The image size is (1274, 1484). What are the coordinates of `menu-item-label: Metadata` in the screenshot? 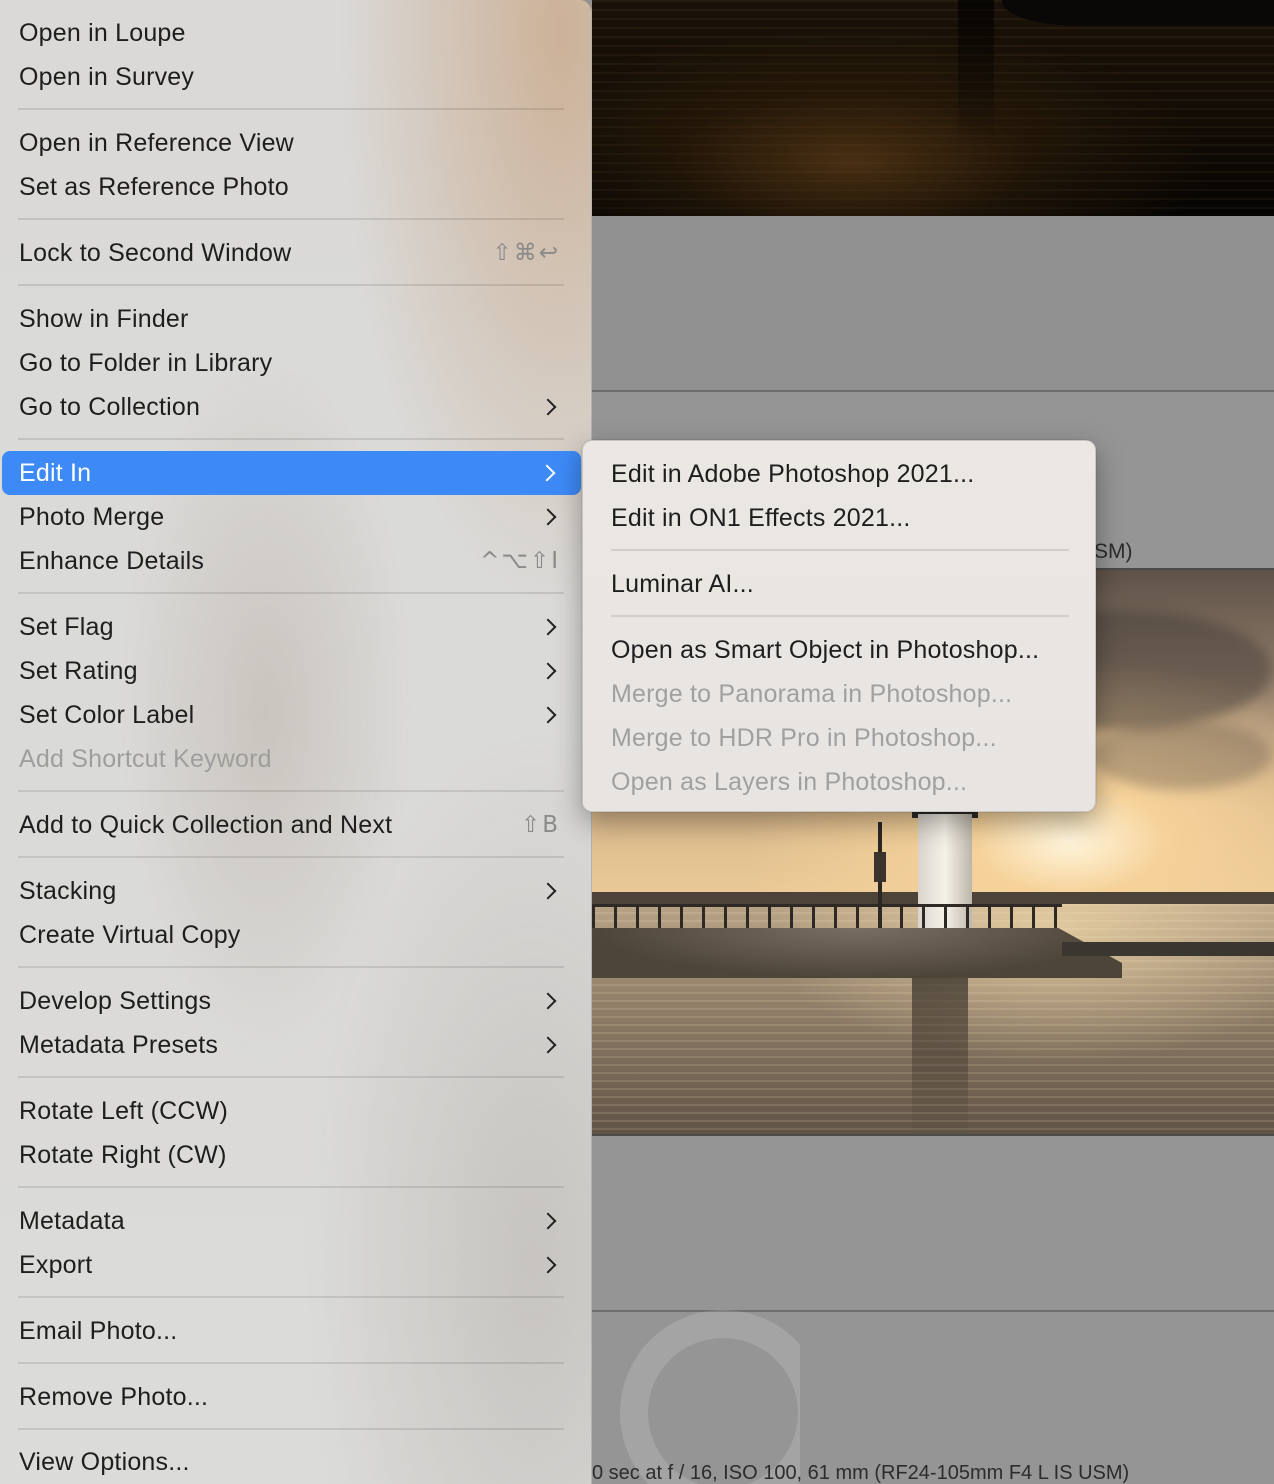 It's located at (72, 1220).